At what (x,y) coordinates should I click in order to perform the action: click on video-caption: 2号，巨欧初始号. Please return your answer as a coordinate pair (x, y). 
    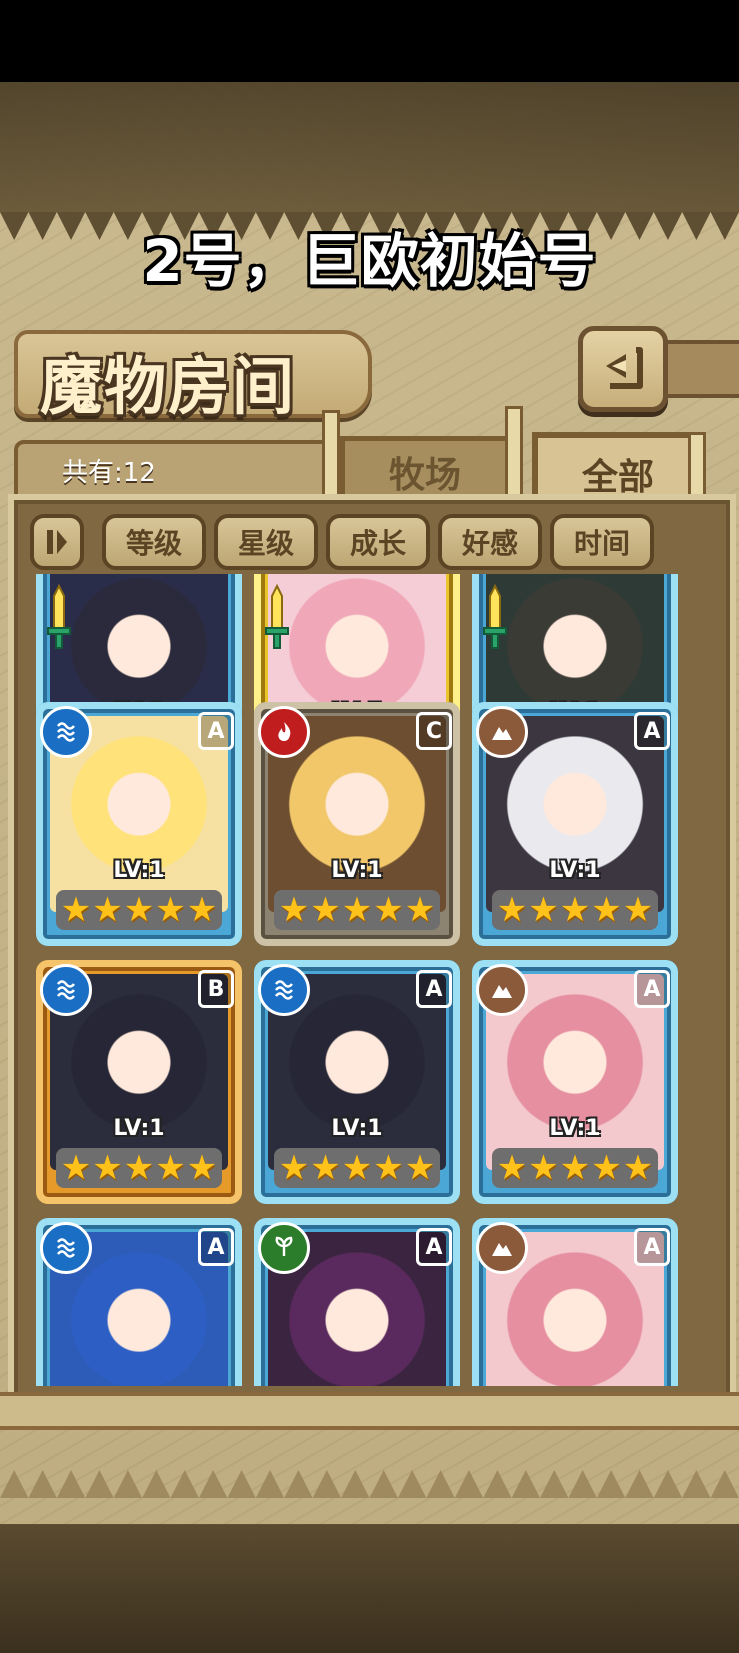
    Looking at the image, I should click on (369, 261).